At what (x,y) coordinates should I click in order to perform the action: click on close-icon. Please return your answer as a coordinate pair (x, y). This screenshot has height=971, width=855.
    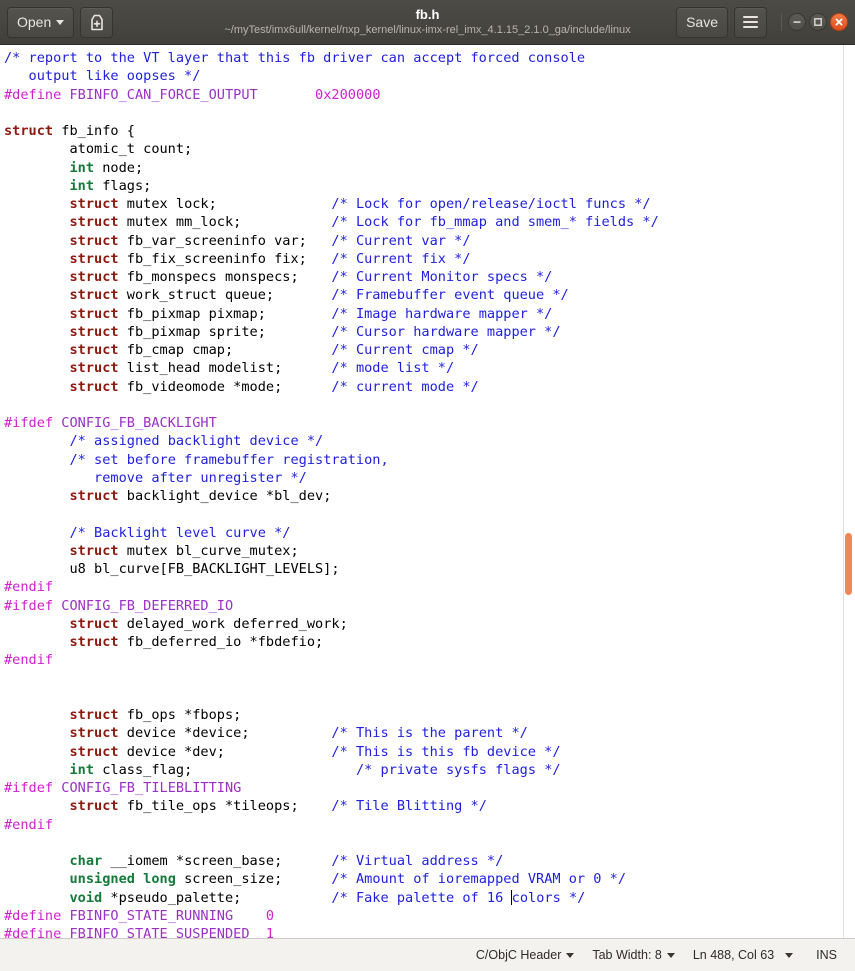
    Looking at the image, I should click on (839, 22).